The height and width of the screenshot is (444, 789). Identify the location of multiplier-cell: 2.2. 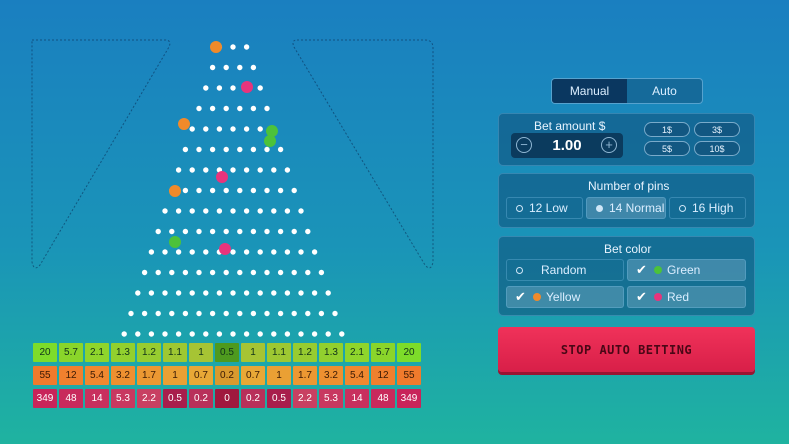
(305, 398).